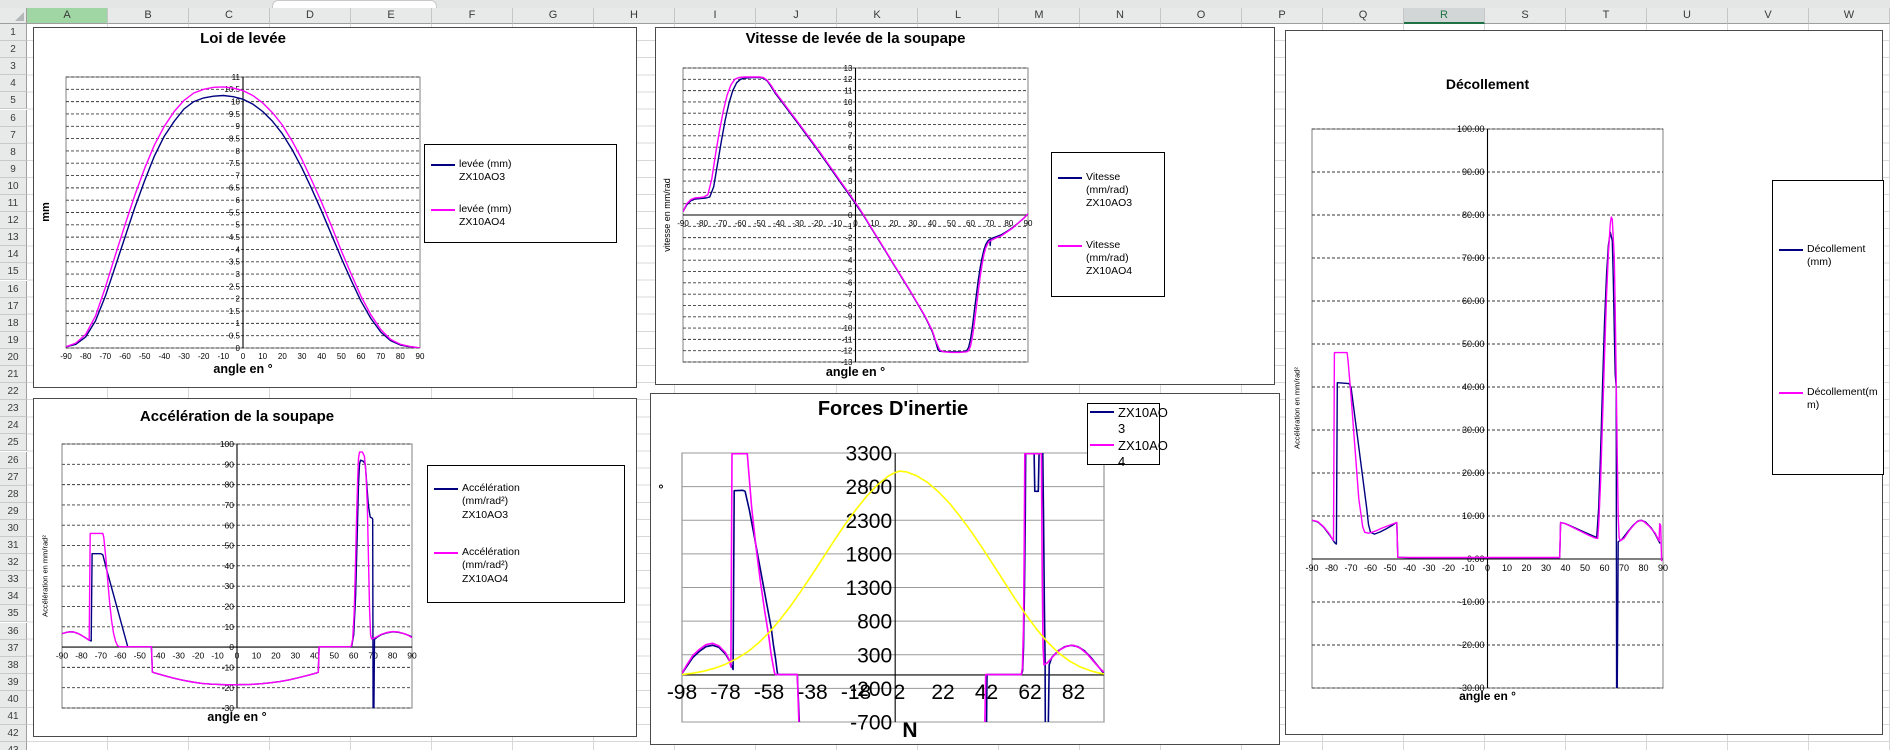 This screenshot has height=750, width=1890. I want to click on row-header-25: 25, so click(13, 443).